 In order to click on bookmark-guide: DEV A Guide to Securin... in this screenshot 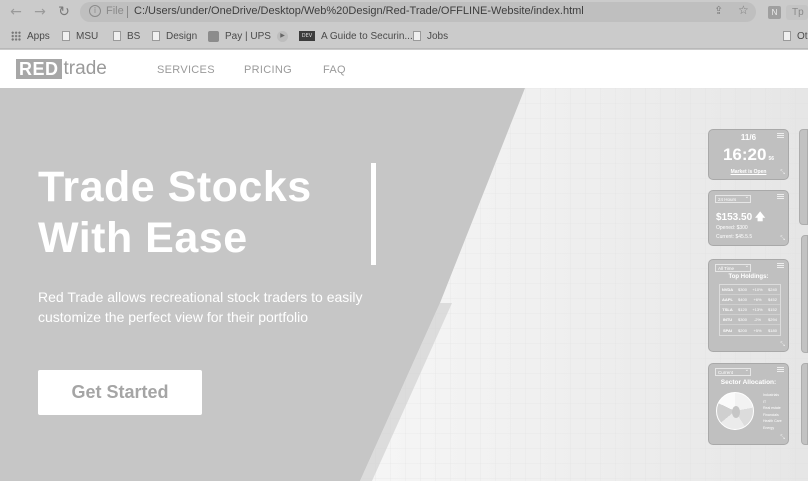, I will do `click(356, 37)`.